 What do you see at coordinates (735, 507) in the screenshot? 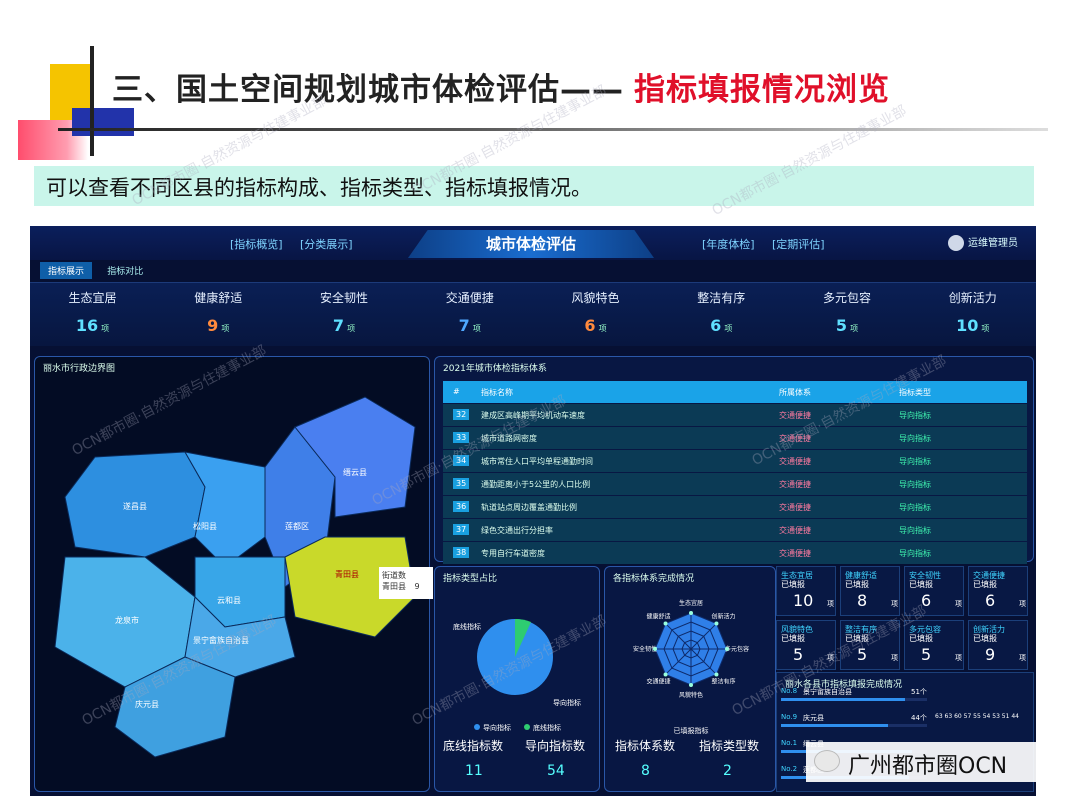
I see `table-row: 36 轨道站点周边覆盖通勤比例 交通便捷 导向指标` at bounding box center [735, 507].